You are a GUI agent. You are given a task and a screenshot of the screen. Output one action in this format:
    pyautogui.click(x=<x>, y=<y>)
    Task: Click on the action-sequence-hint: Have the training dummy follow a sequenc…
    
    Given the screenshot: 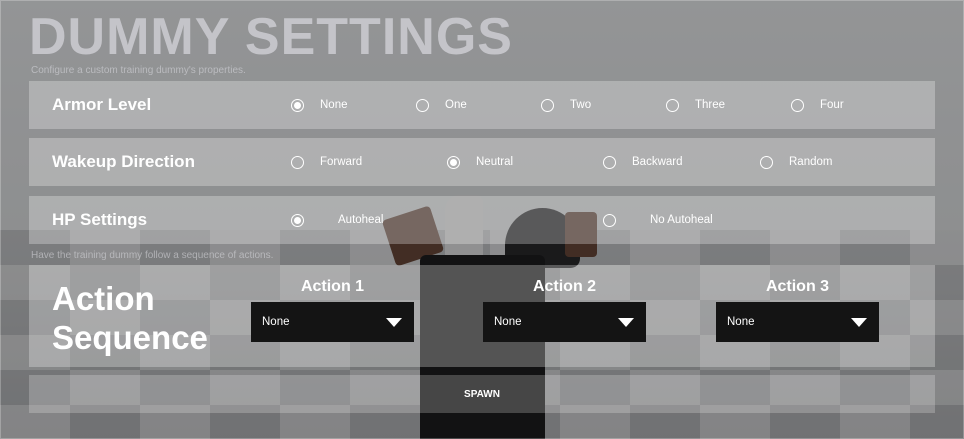 What is the action you would take?
    pyautogui.click(x=152, y=255)
    